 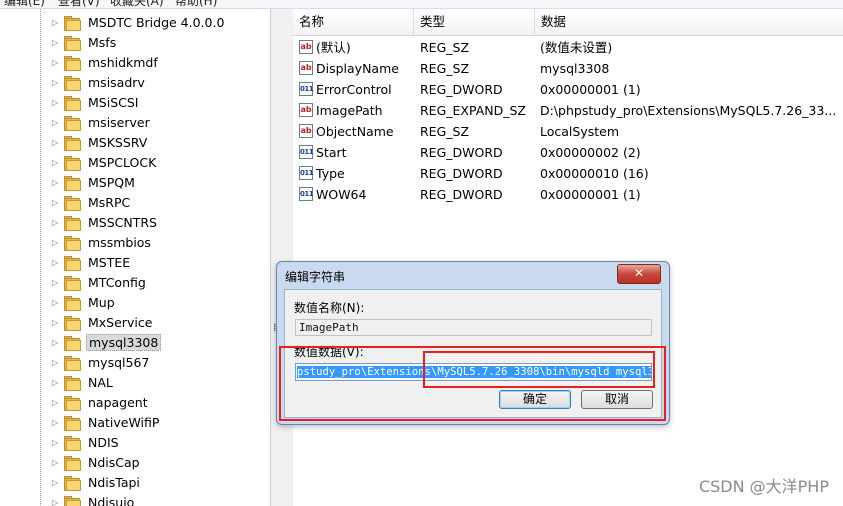 What do you see at coordinates (137, 4) in the screenshot?
I see `menu-favorites: 收藏夹(A)` at bounding box center [137, 4].